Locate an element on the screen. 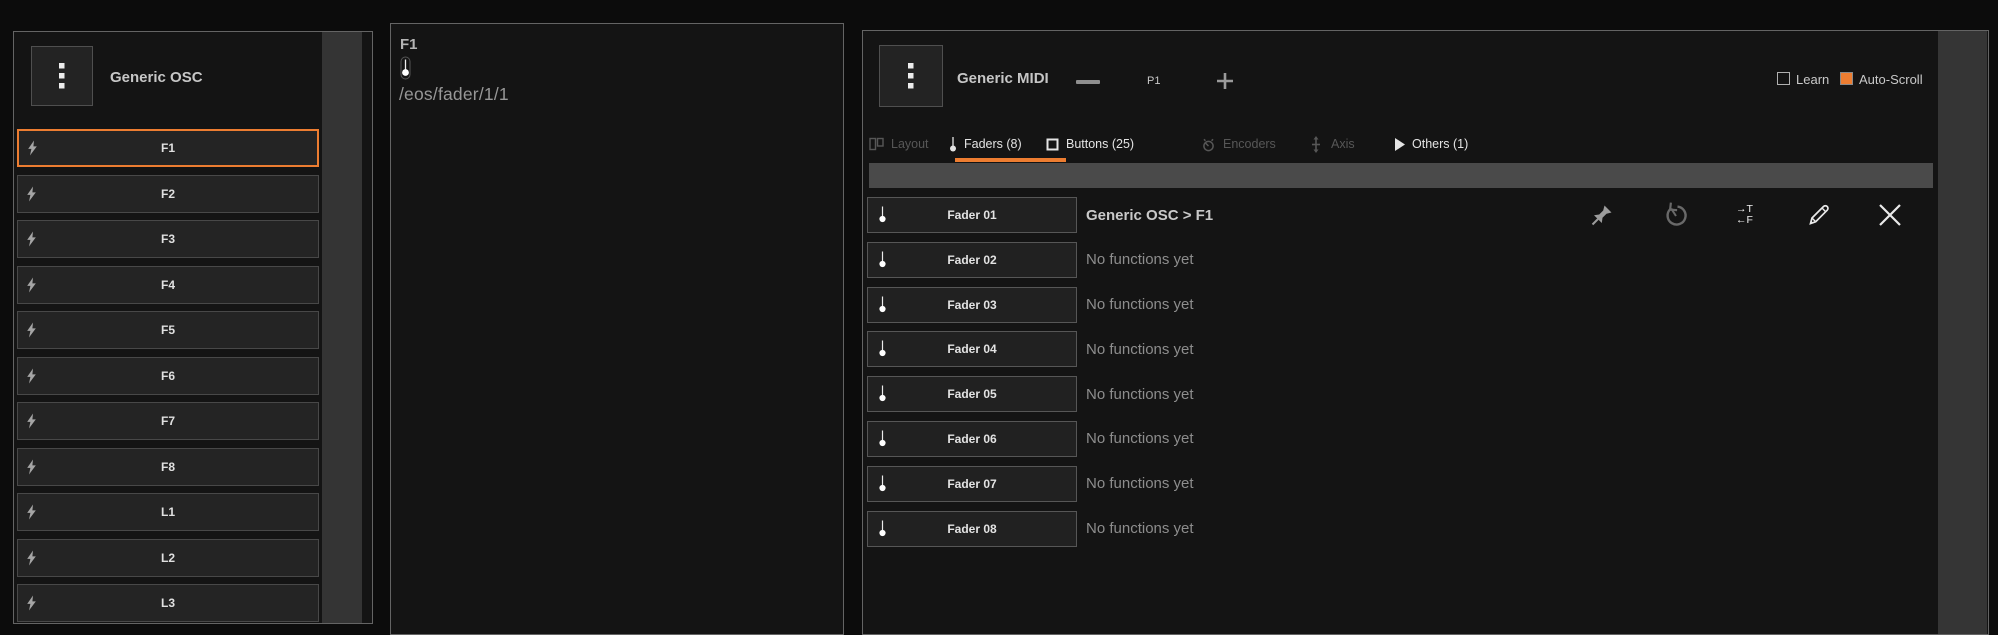 The height and width of the screenshot is (635, 1998). vertical-scrollbar is located at coordinates (1962, 332).